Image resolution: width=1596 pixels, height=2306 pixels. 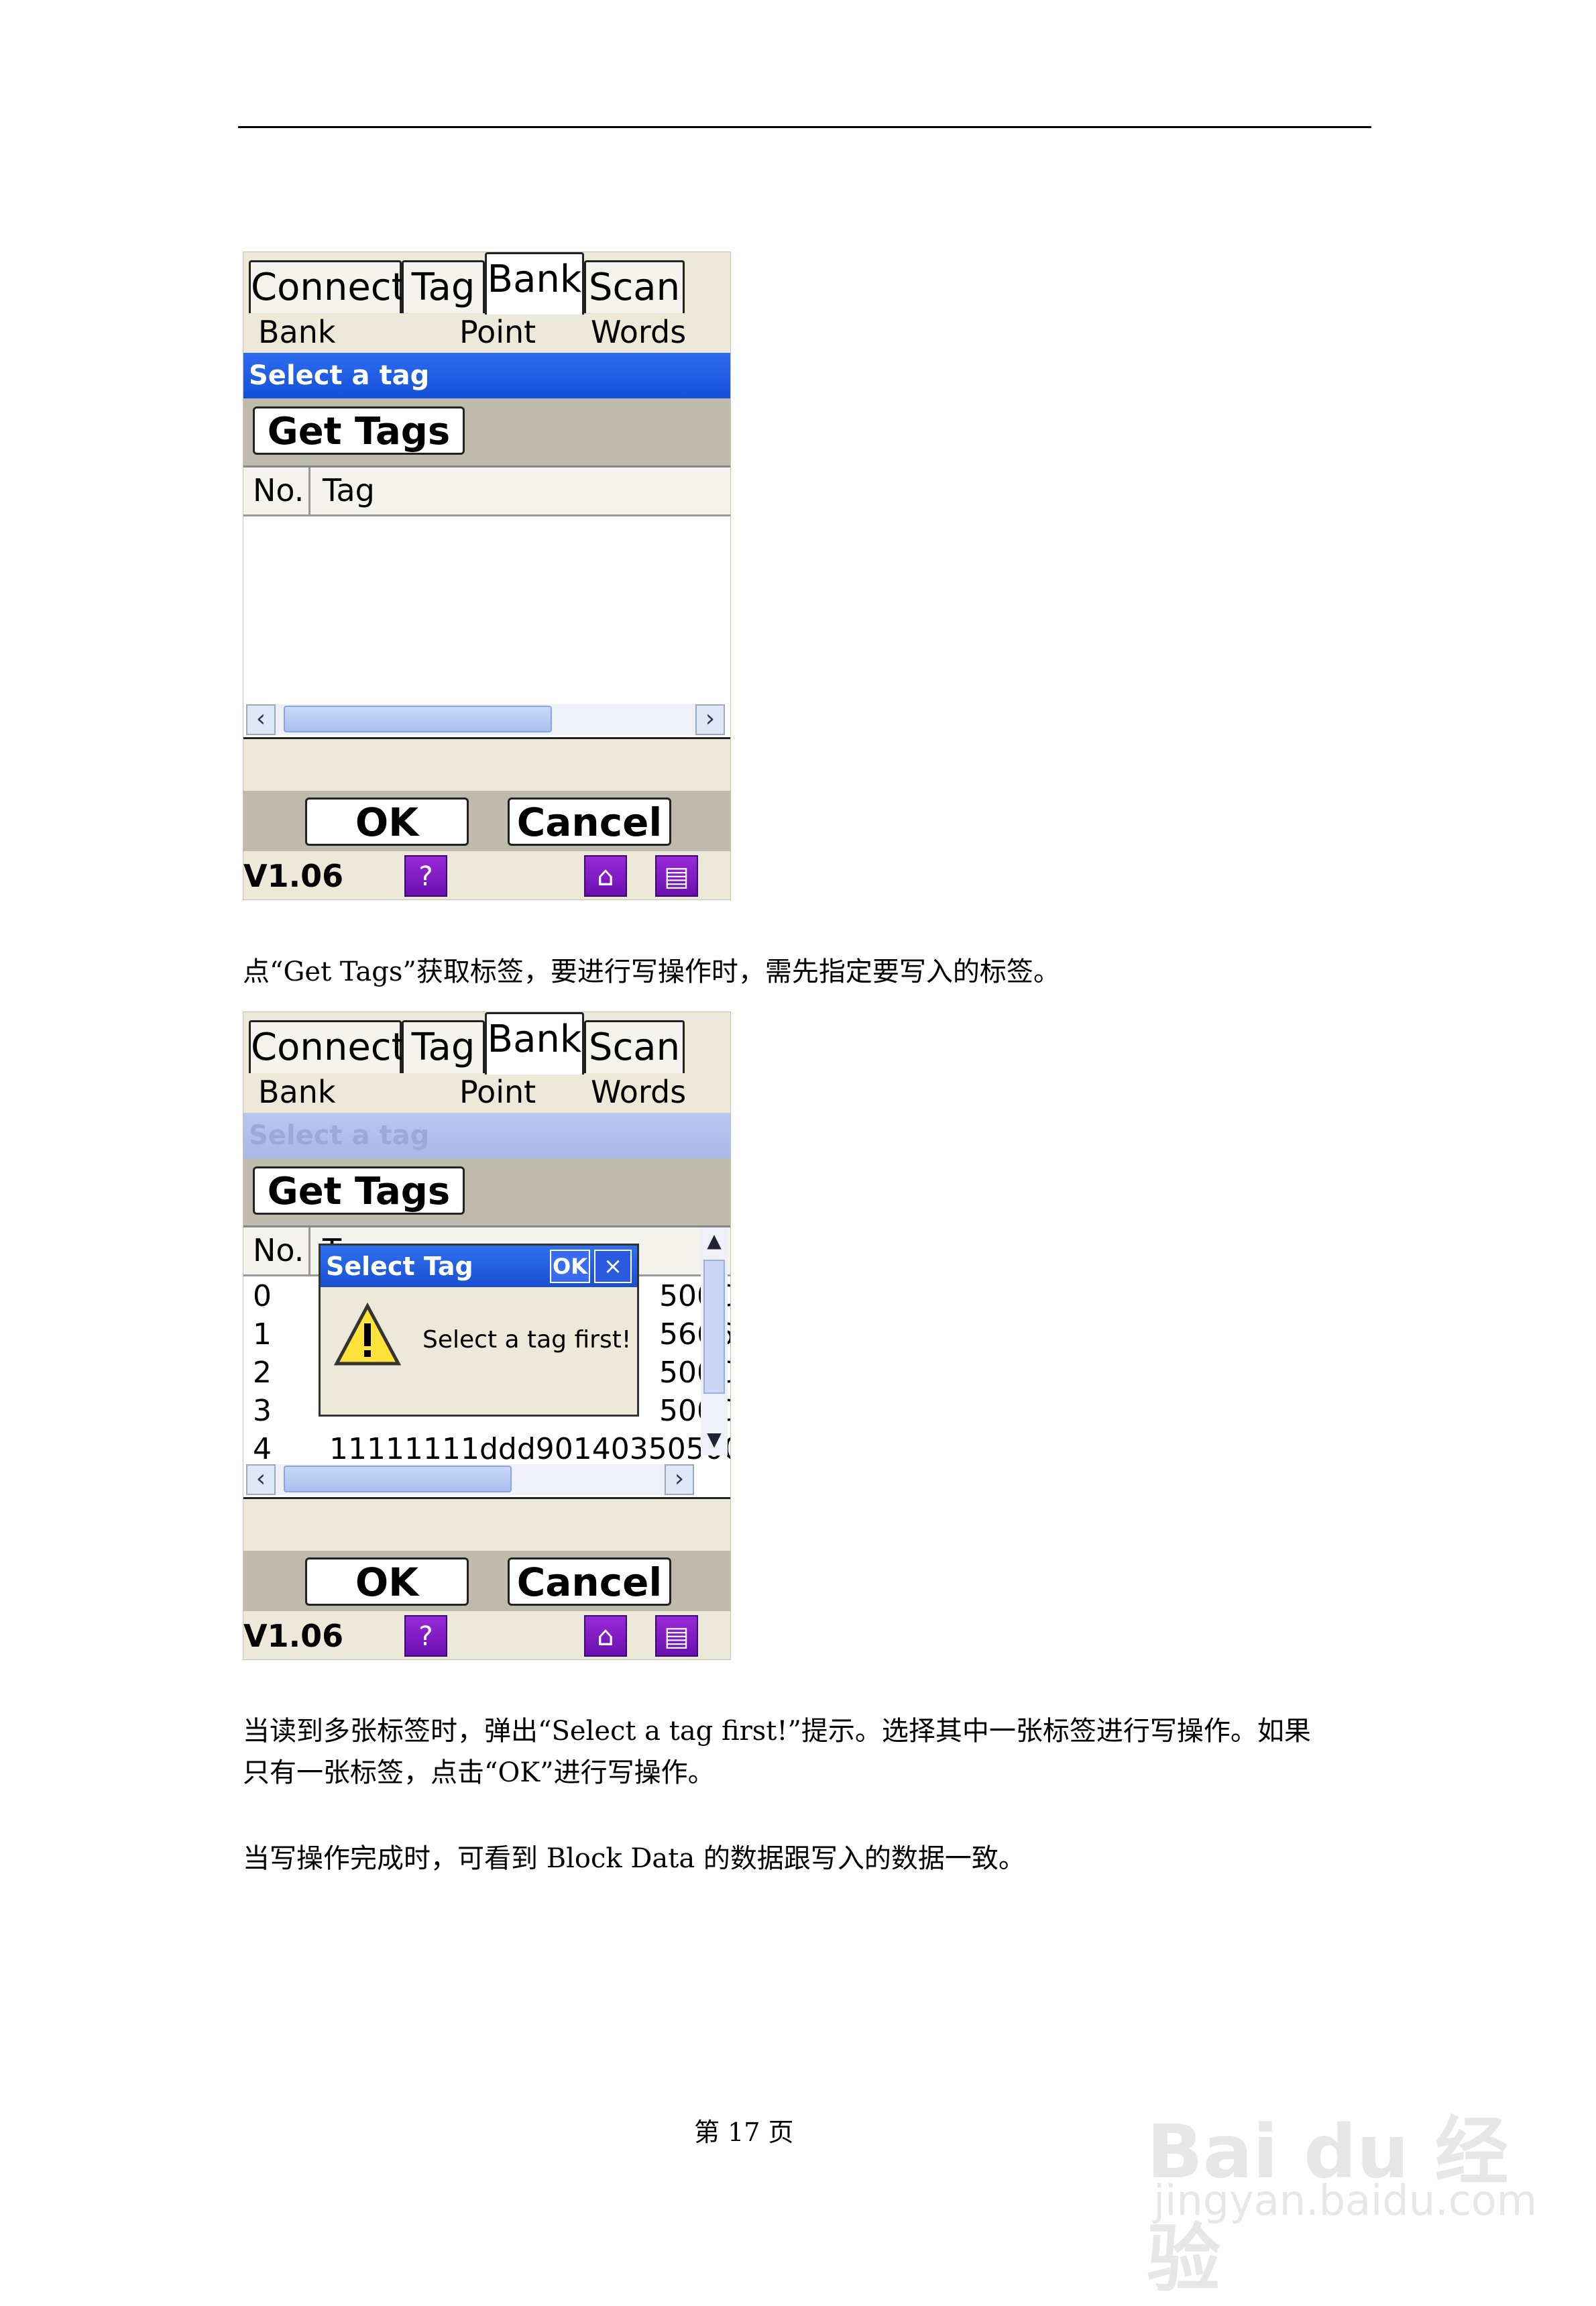 What do you see at coordinates (262, 1449) in the screenshot?
I see `row-no: 4` at bounding box center [262, 1449].